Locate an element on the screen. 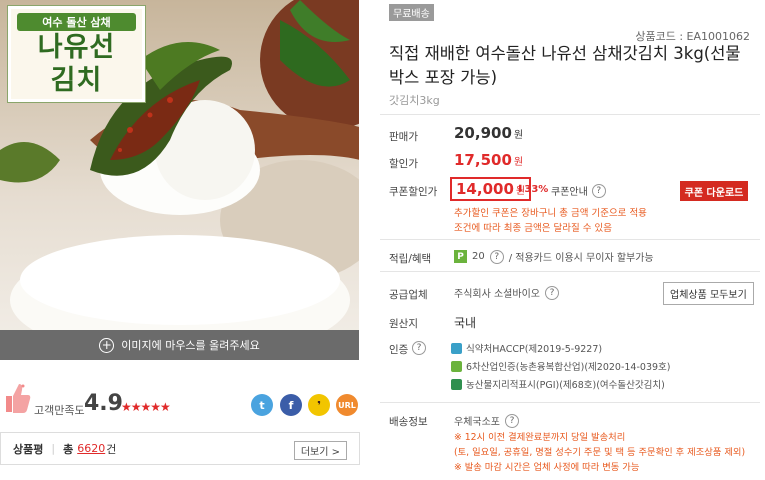  review-total-label: 총 is located at coordinates (68, 449).